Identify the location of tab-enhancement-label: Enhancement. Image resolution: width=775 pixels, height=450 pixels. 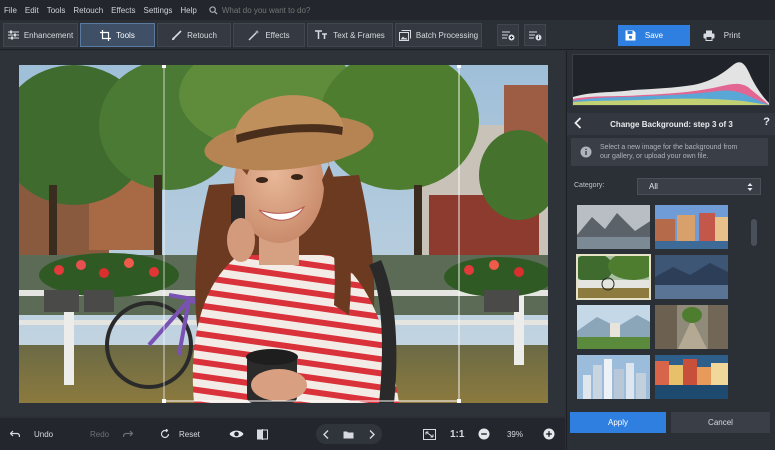
(48, 35).